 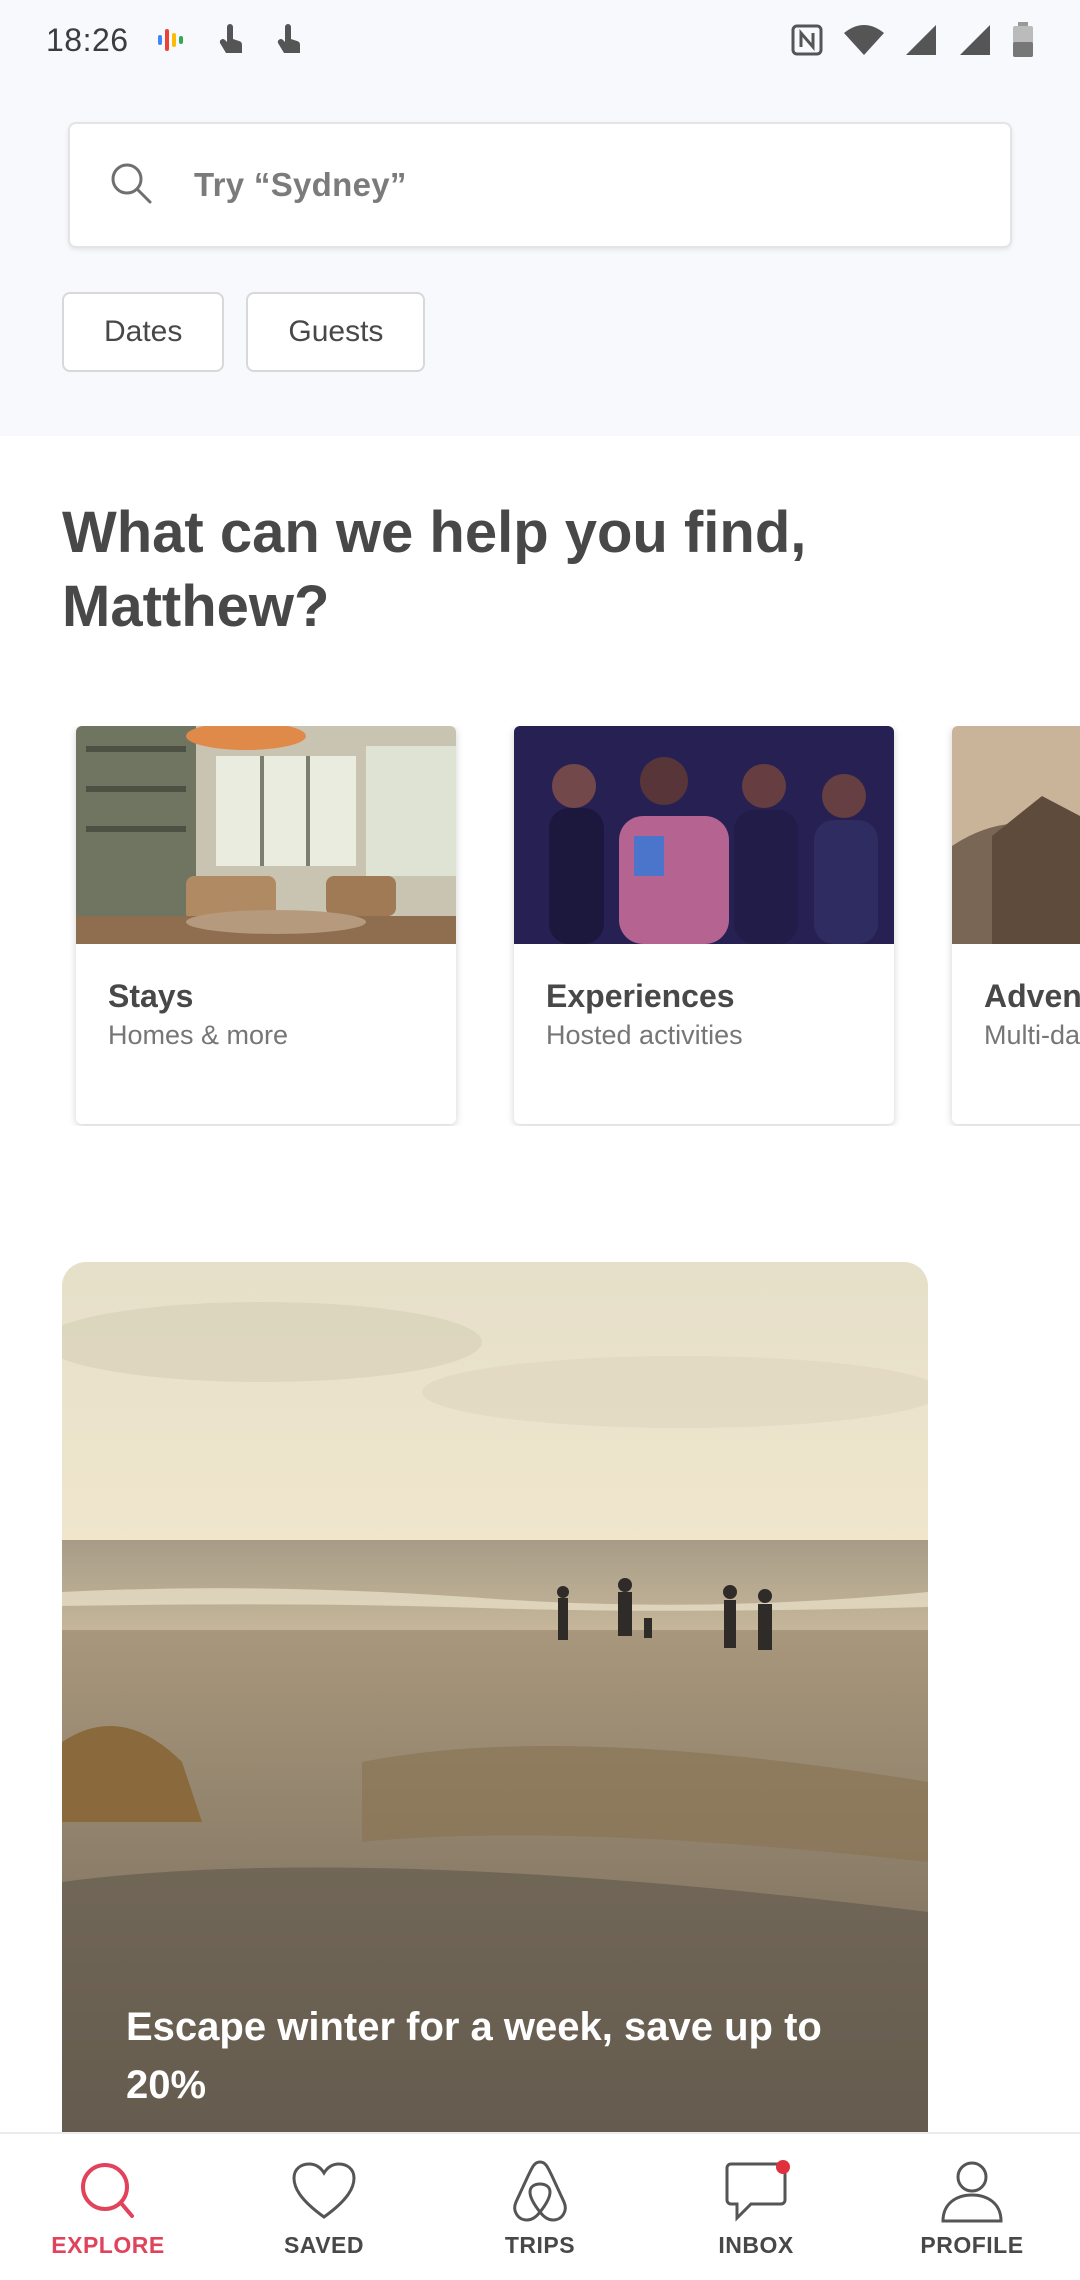 What do you see at coordinates (1016, 835) in the screenshot?
I see `adventures-image` at bounding box center [1016, 835].